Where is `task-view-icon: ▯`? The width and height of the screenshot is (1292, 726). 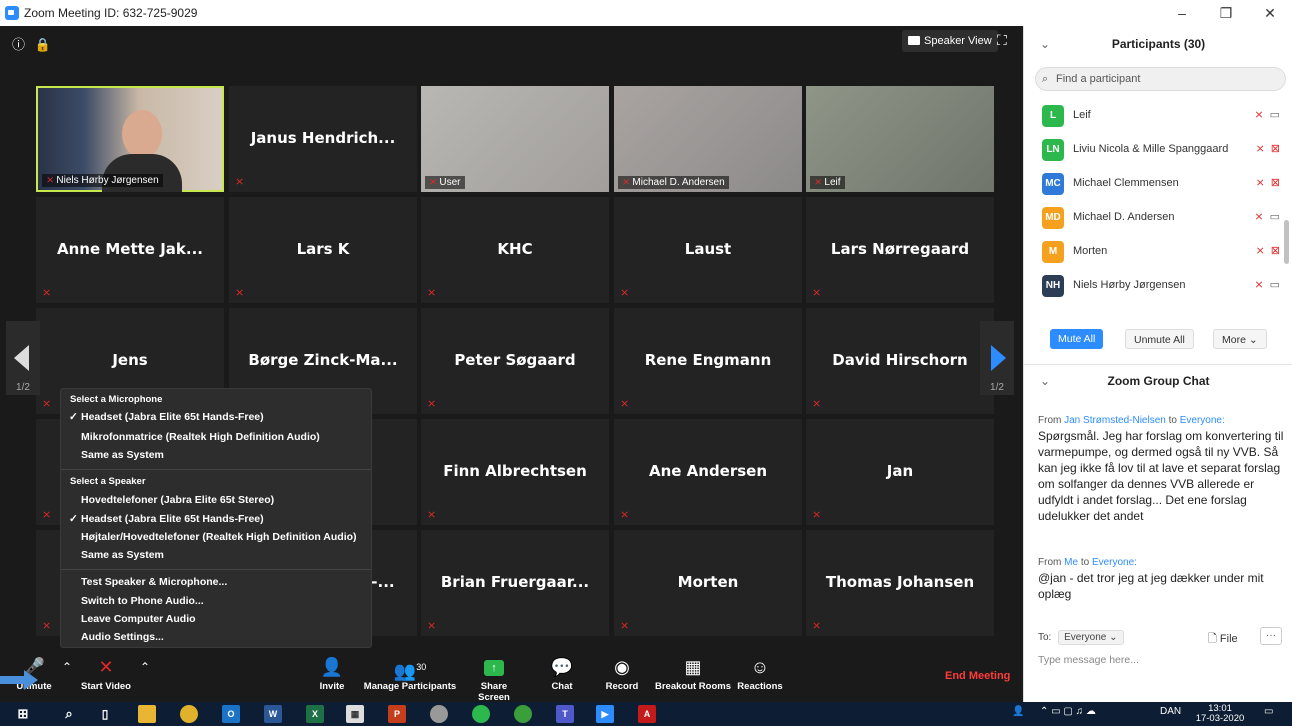 task-view-icon: ▯ is located at coordinates (105, 714).